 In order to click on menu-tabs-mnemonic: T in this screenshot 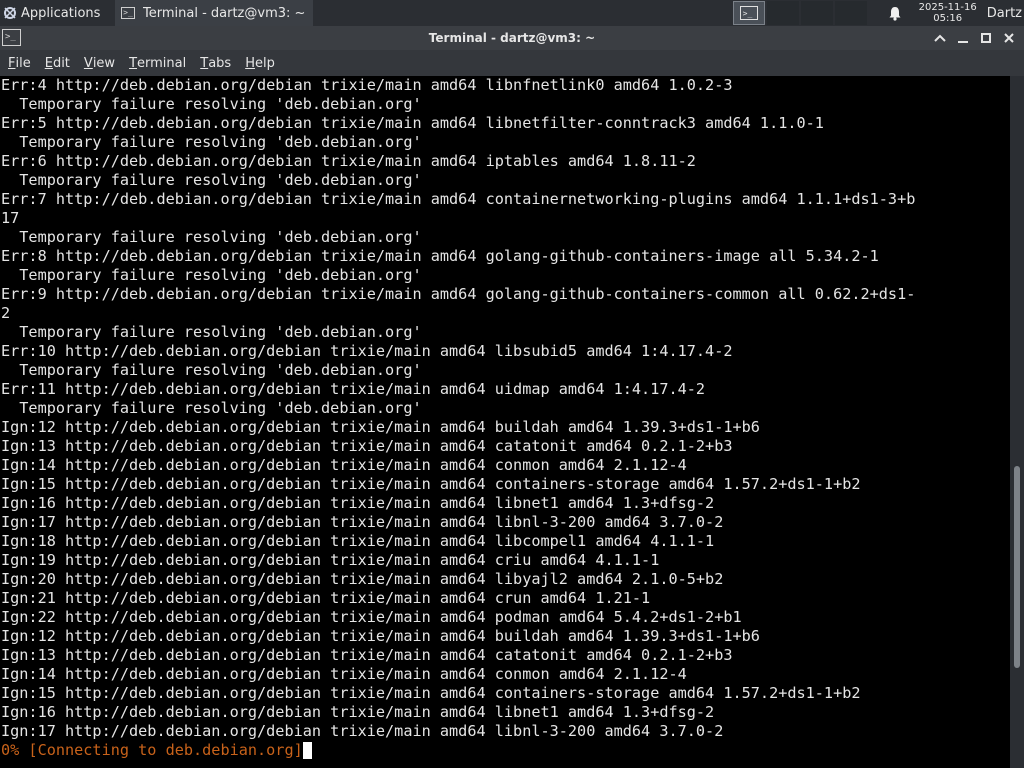, I will do `click(204, 63)`.